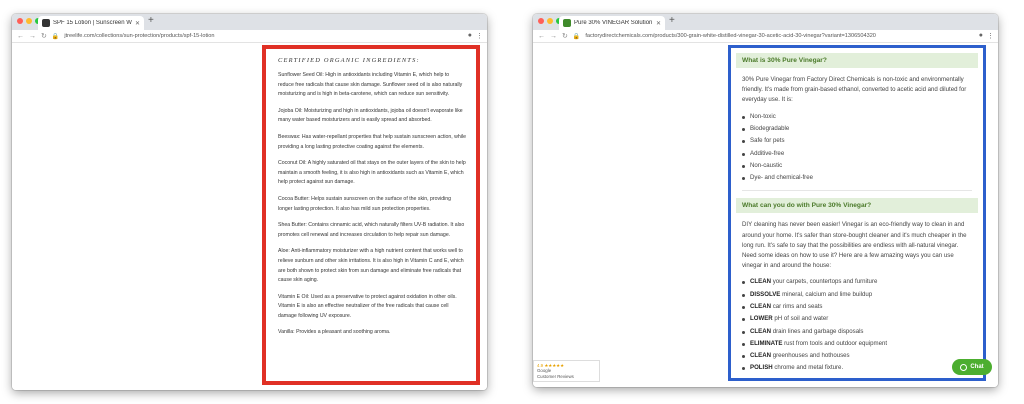 The image size is (1024, 404). Describe the element at coordinates (566, 371) in the screenshot. I see `google-review-badge: 4.9 ★★★★★ Google Customer Reviews` at that location.